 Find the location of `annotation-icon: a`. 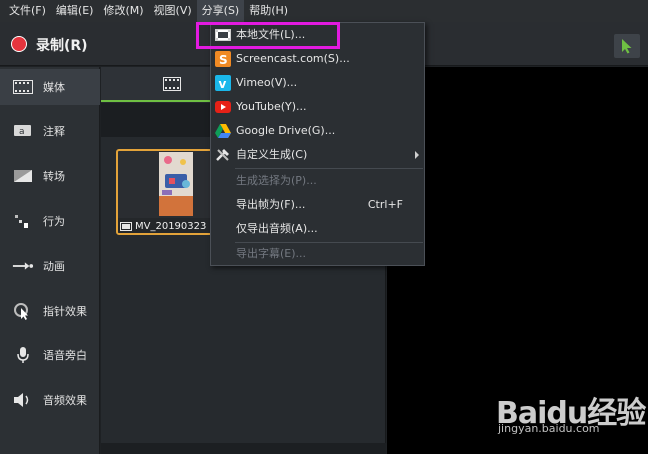

annotation-icon: a is located at coordinates (23, 131).